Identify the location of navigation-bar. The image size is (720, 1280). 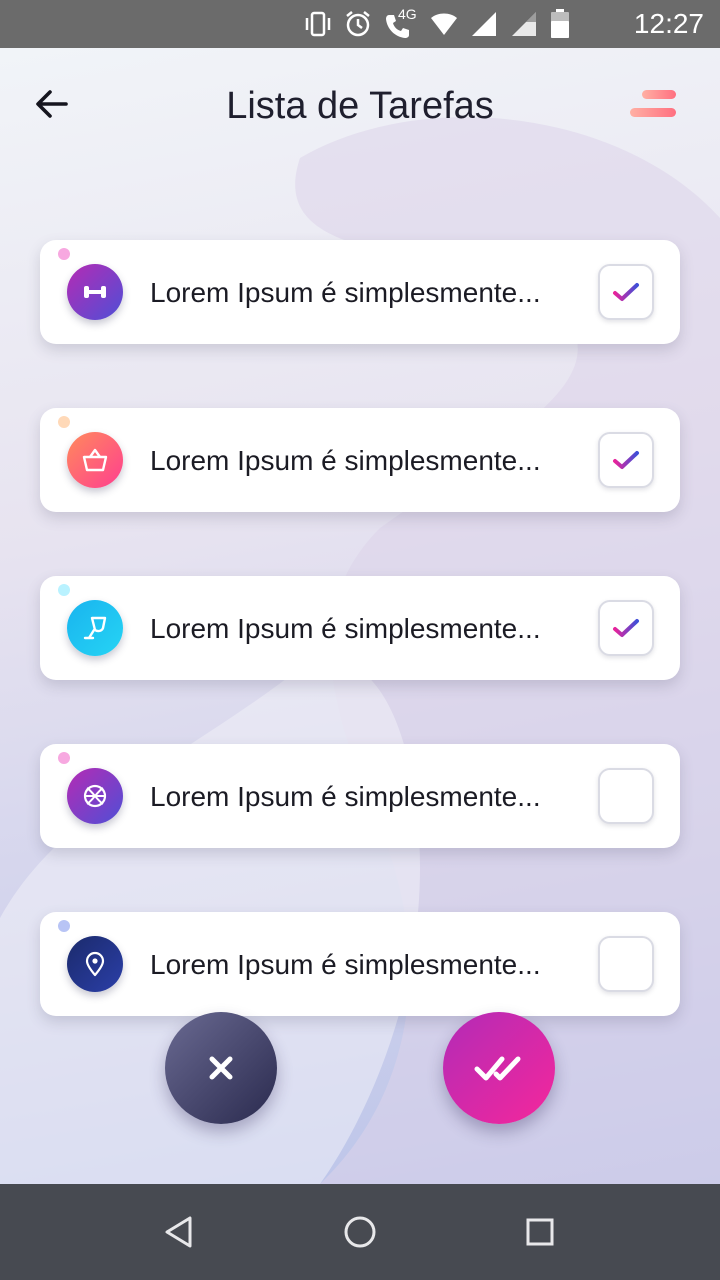
(360, 1232).